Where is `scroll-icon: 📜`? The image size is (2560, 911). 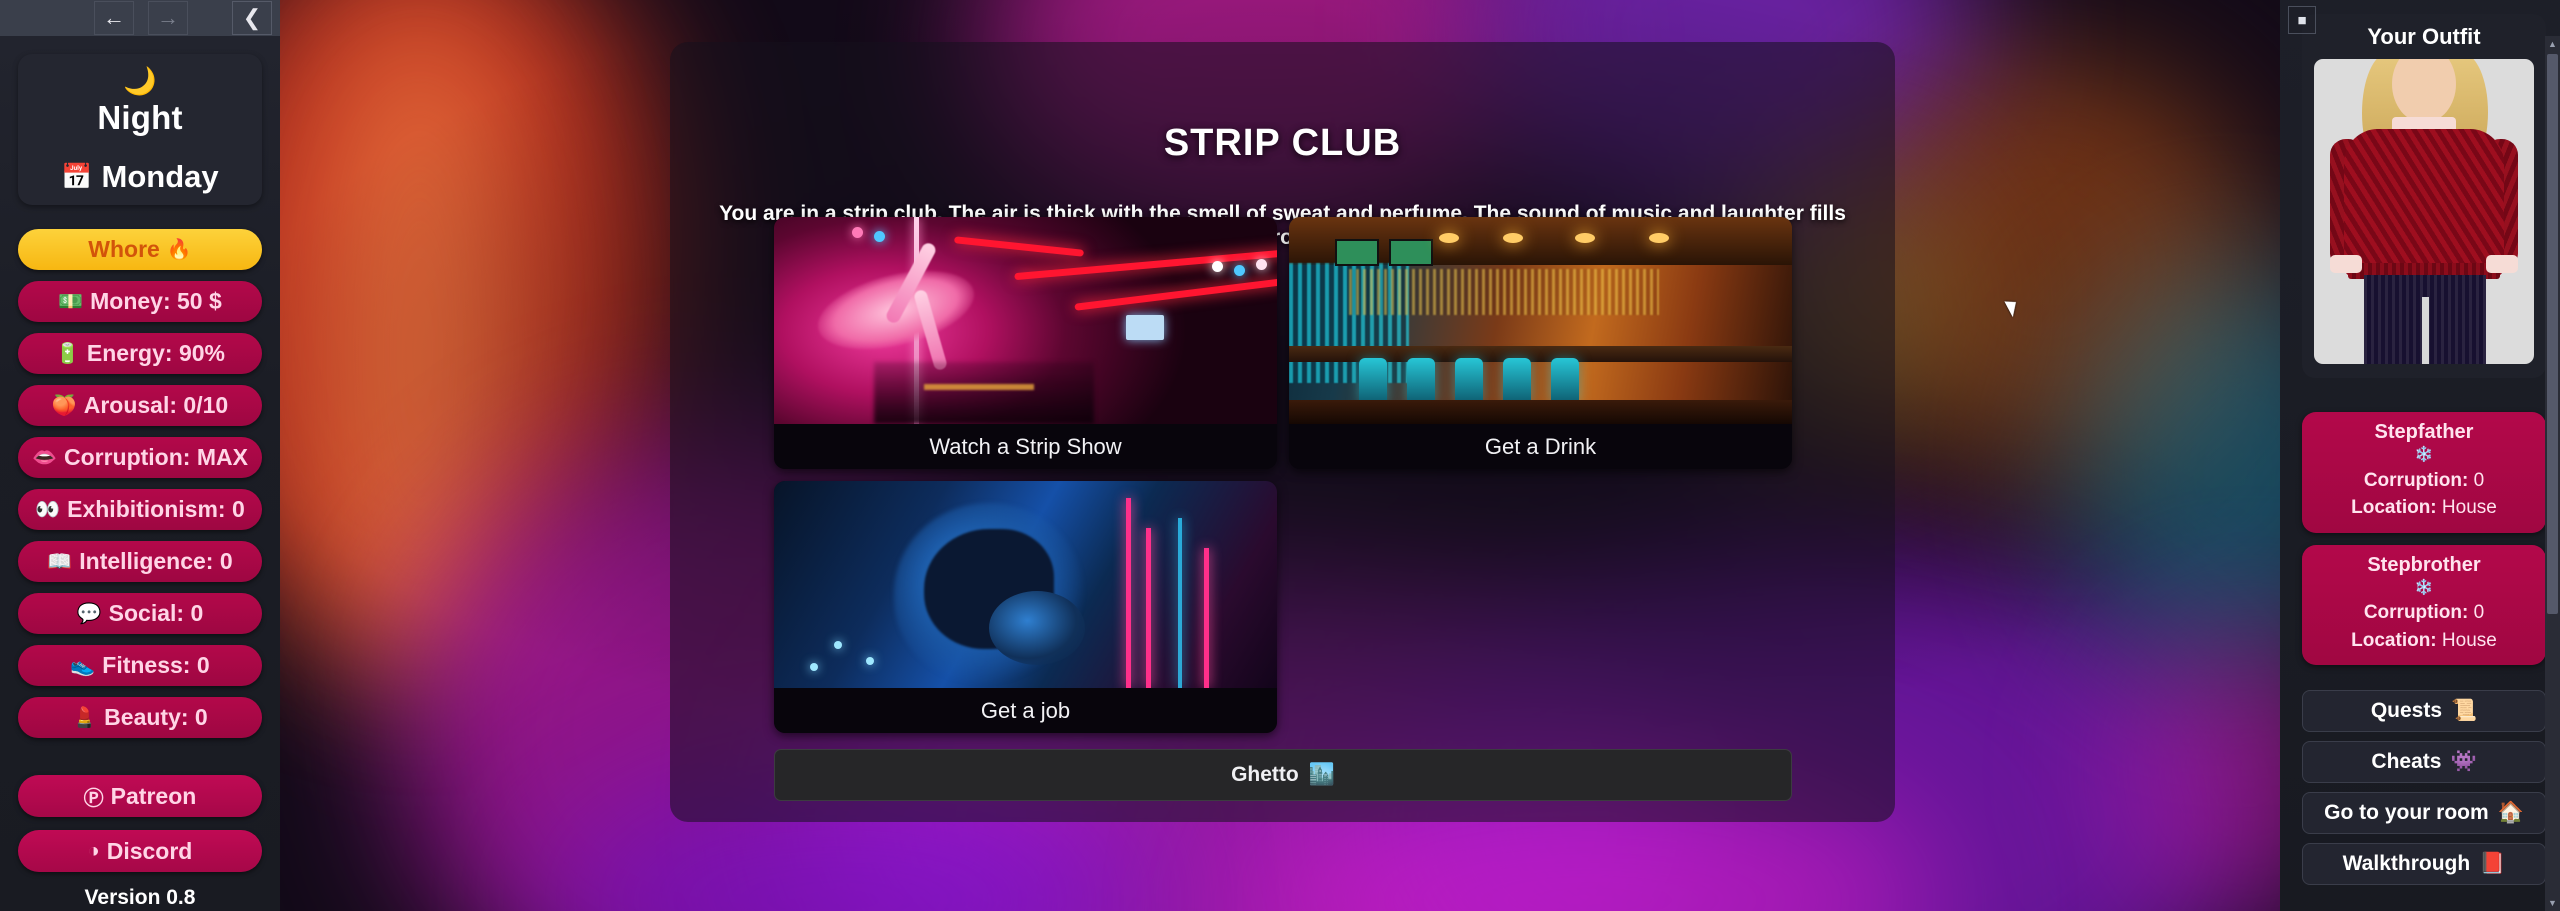 scroll-icon: 📜 is located at coordinates (2464, 711).